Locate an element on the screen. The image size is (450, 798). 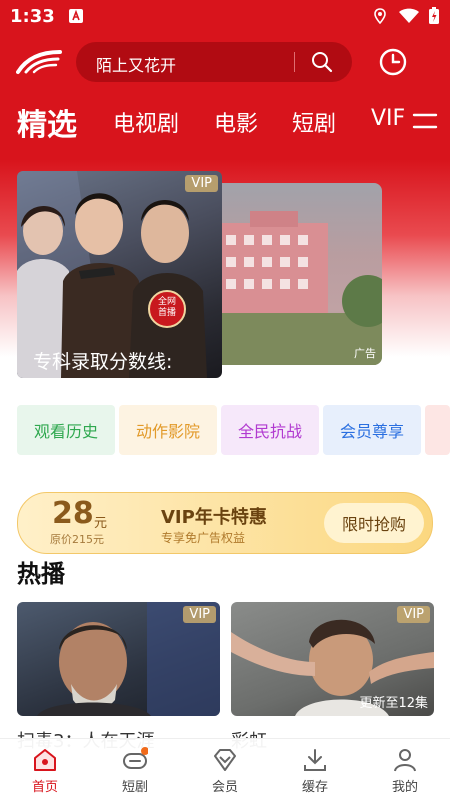
quick-entry-action-cinema: 动作影院 is located at coordinates (168, 430).